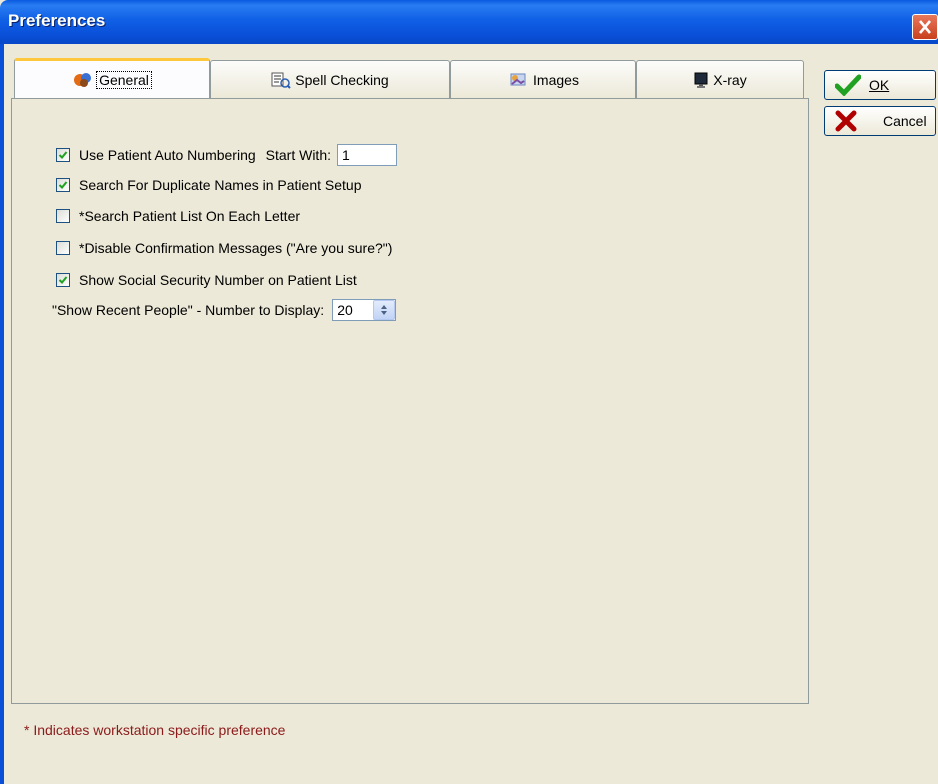  I want to click on tab-images: Images, so click(543, 79).